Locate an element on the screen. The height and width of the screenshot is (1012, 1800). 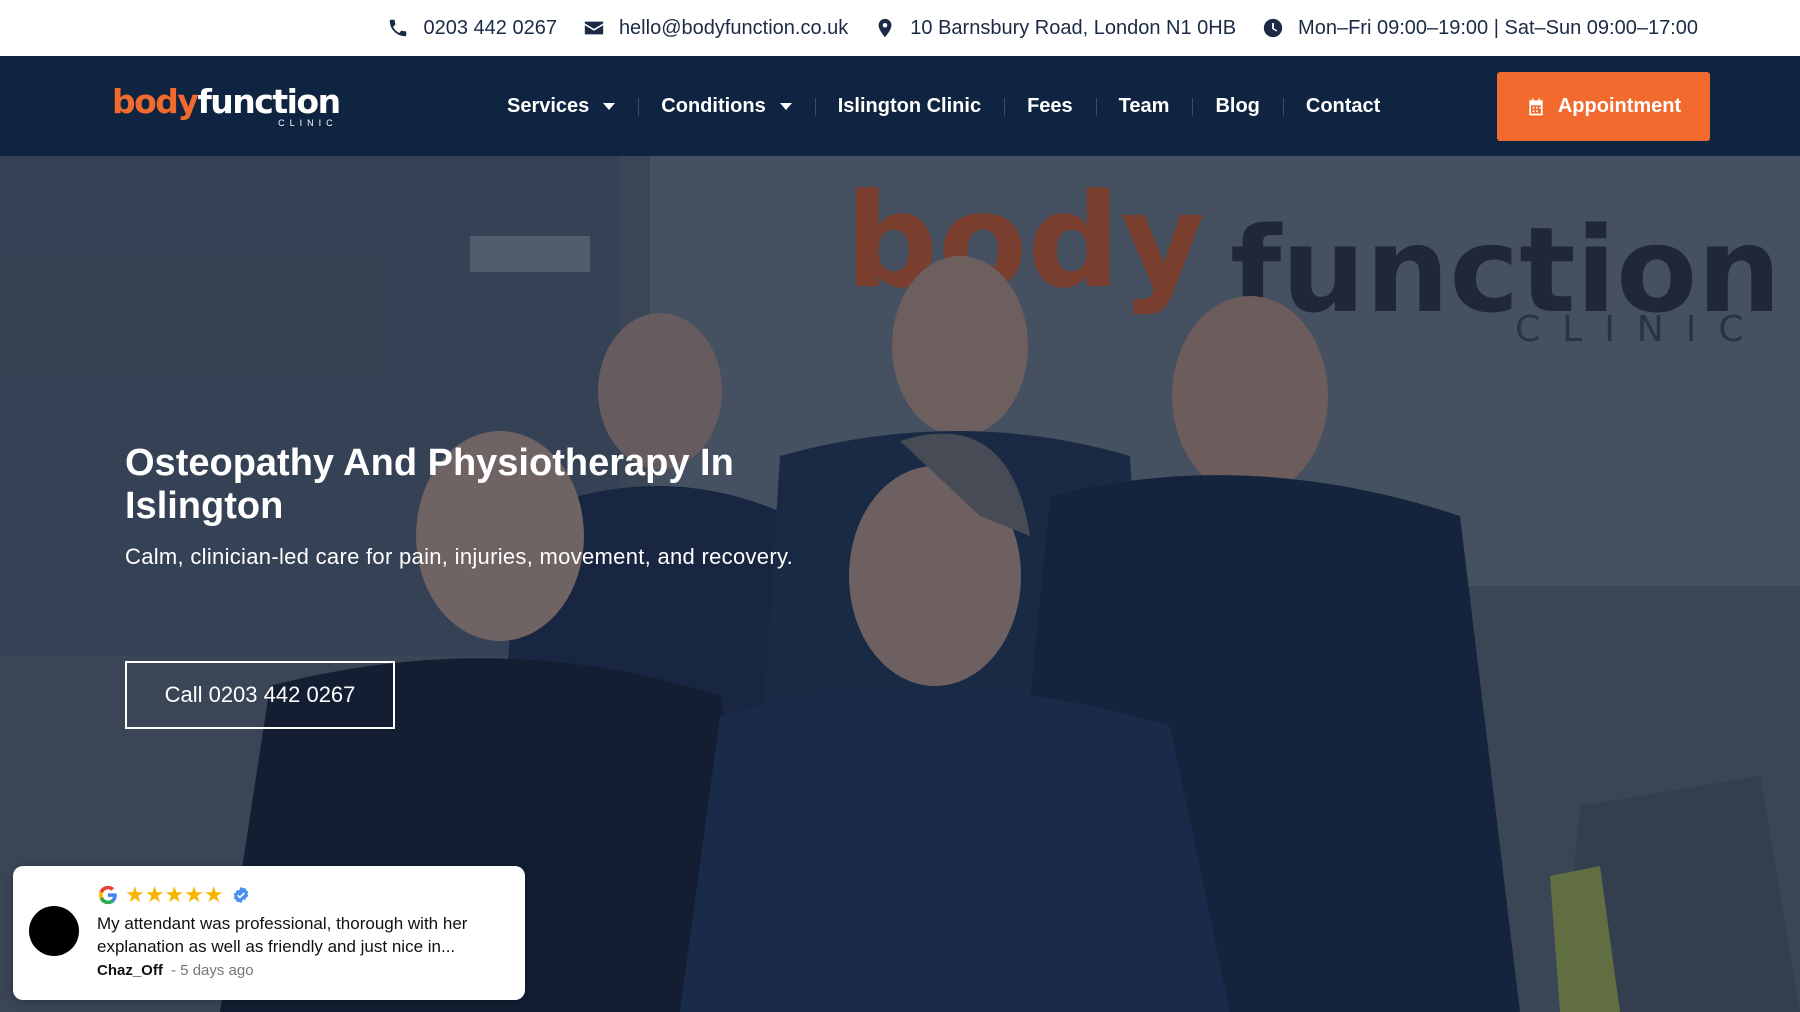
nav-item-conditions: Conditions is located at coordinates (726, 106).